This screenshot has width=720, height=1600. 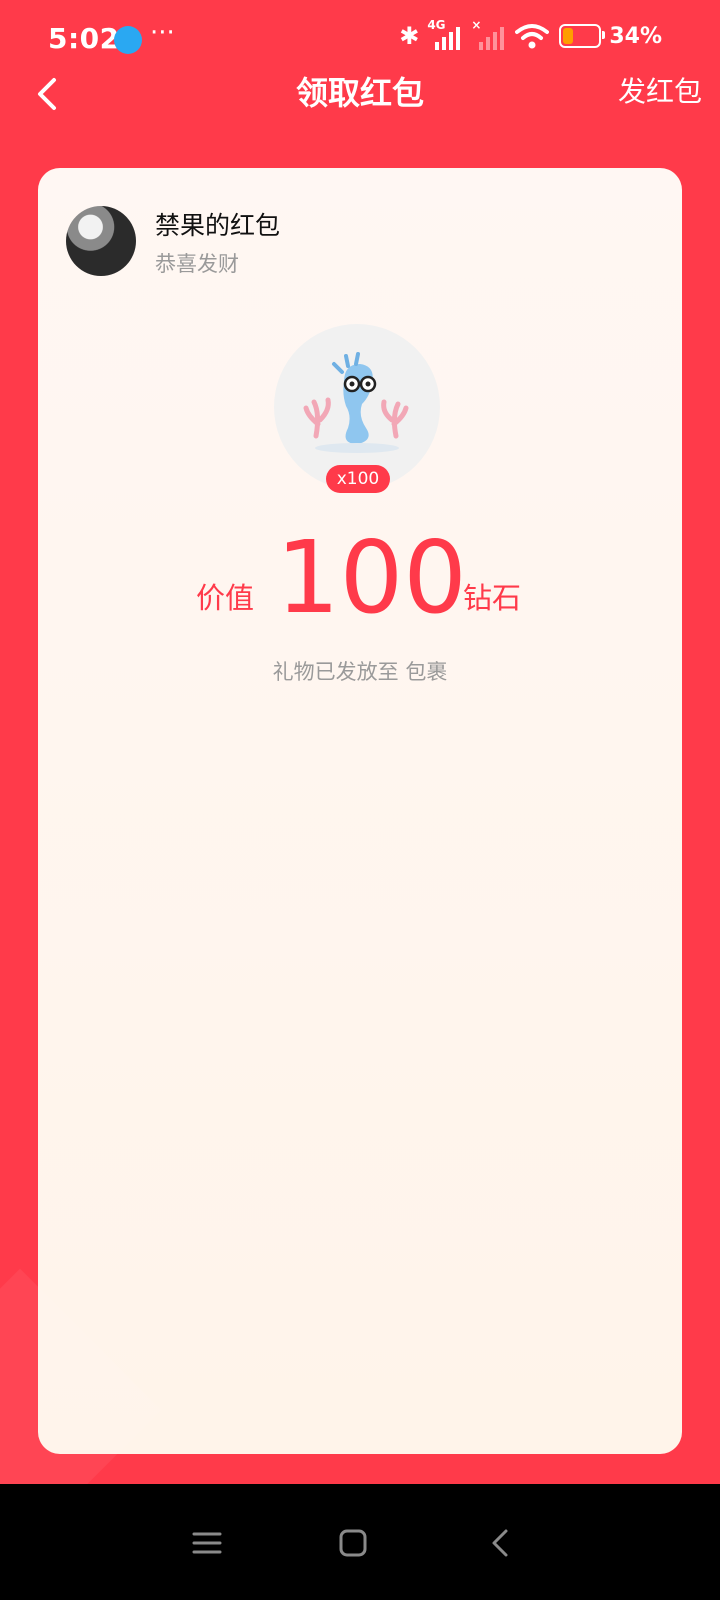 I want to click on avatar, so click(x=101, y=241).